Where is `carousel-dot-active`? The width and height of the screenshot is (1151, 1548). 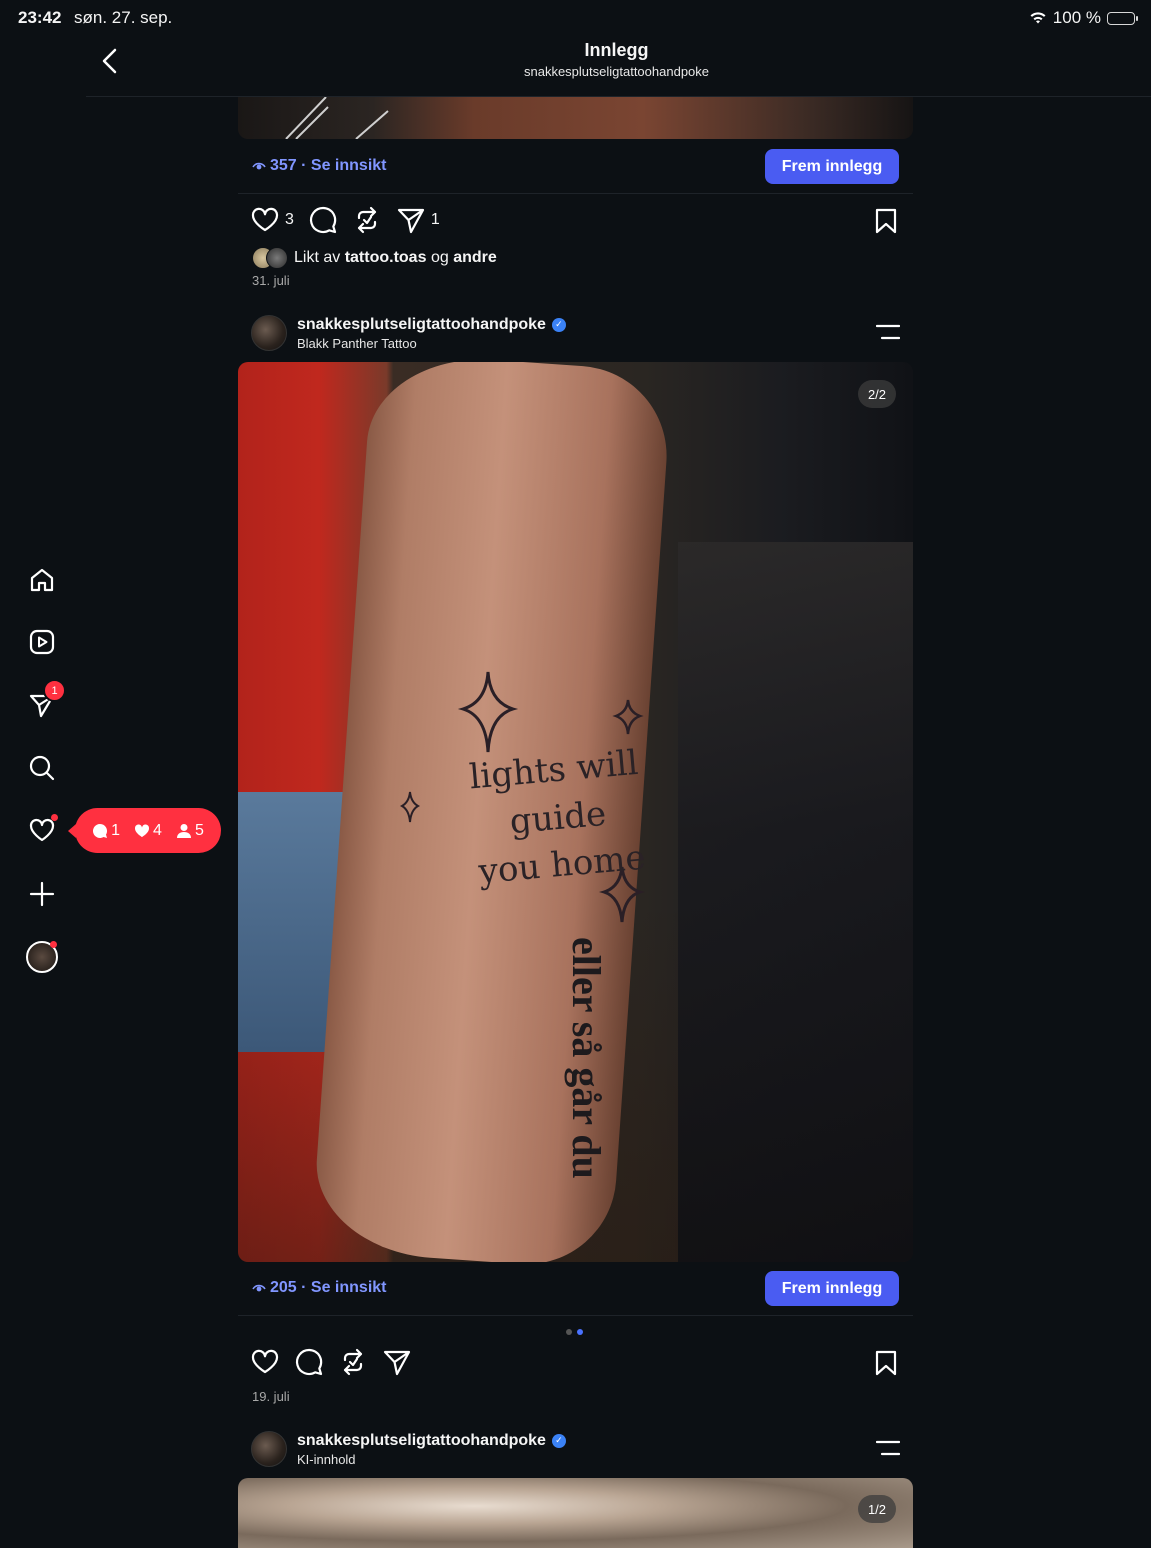 carousel-dot-active is located at coordinates (580, 1332).